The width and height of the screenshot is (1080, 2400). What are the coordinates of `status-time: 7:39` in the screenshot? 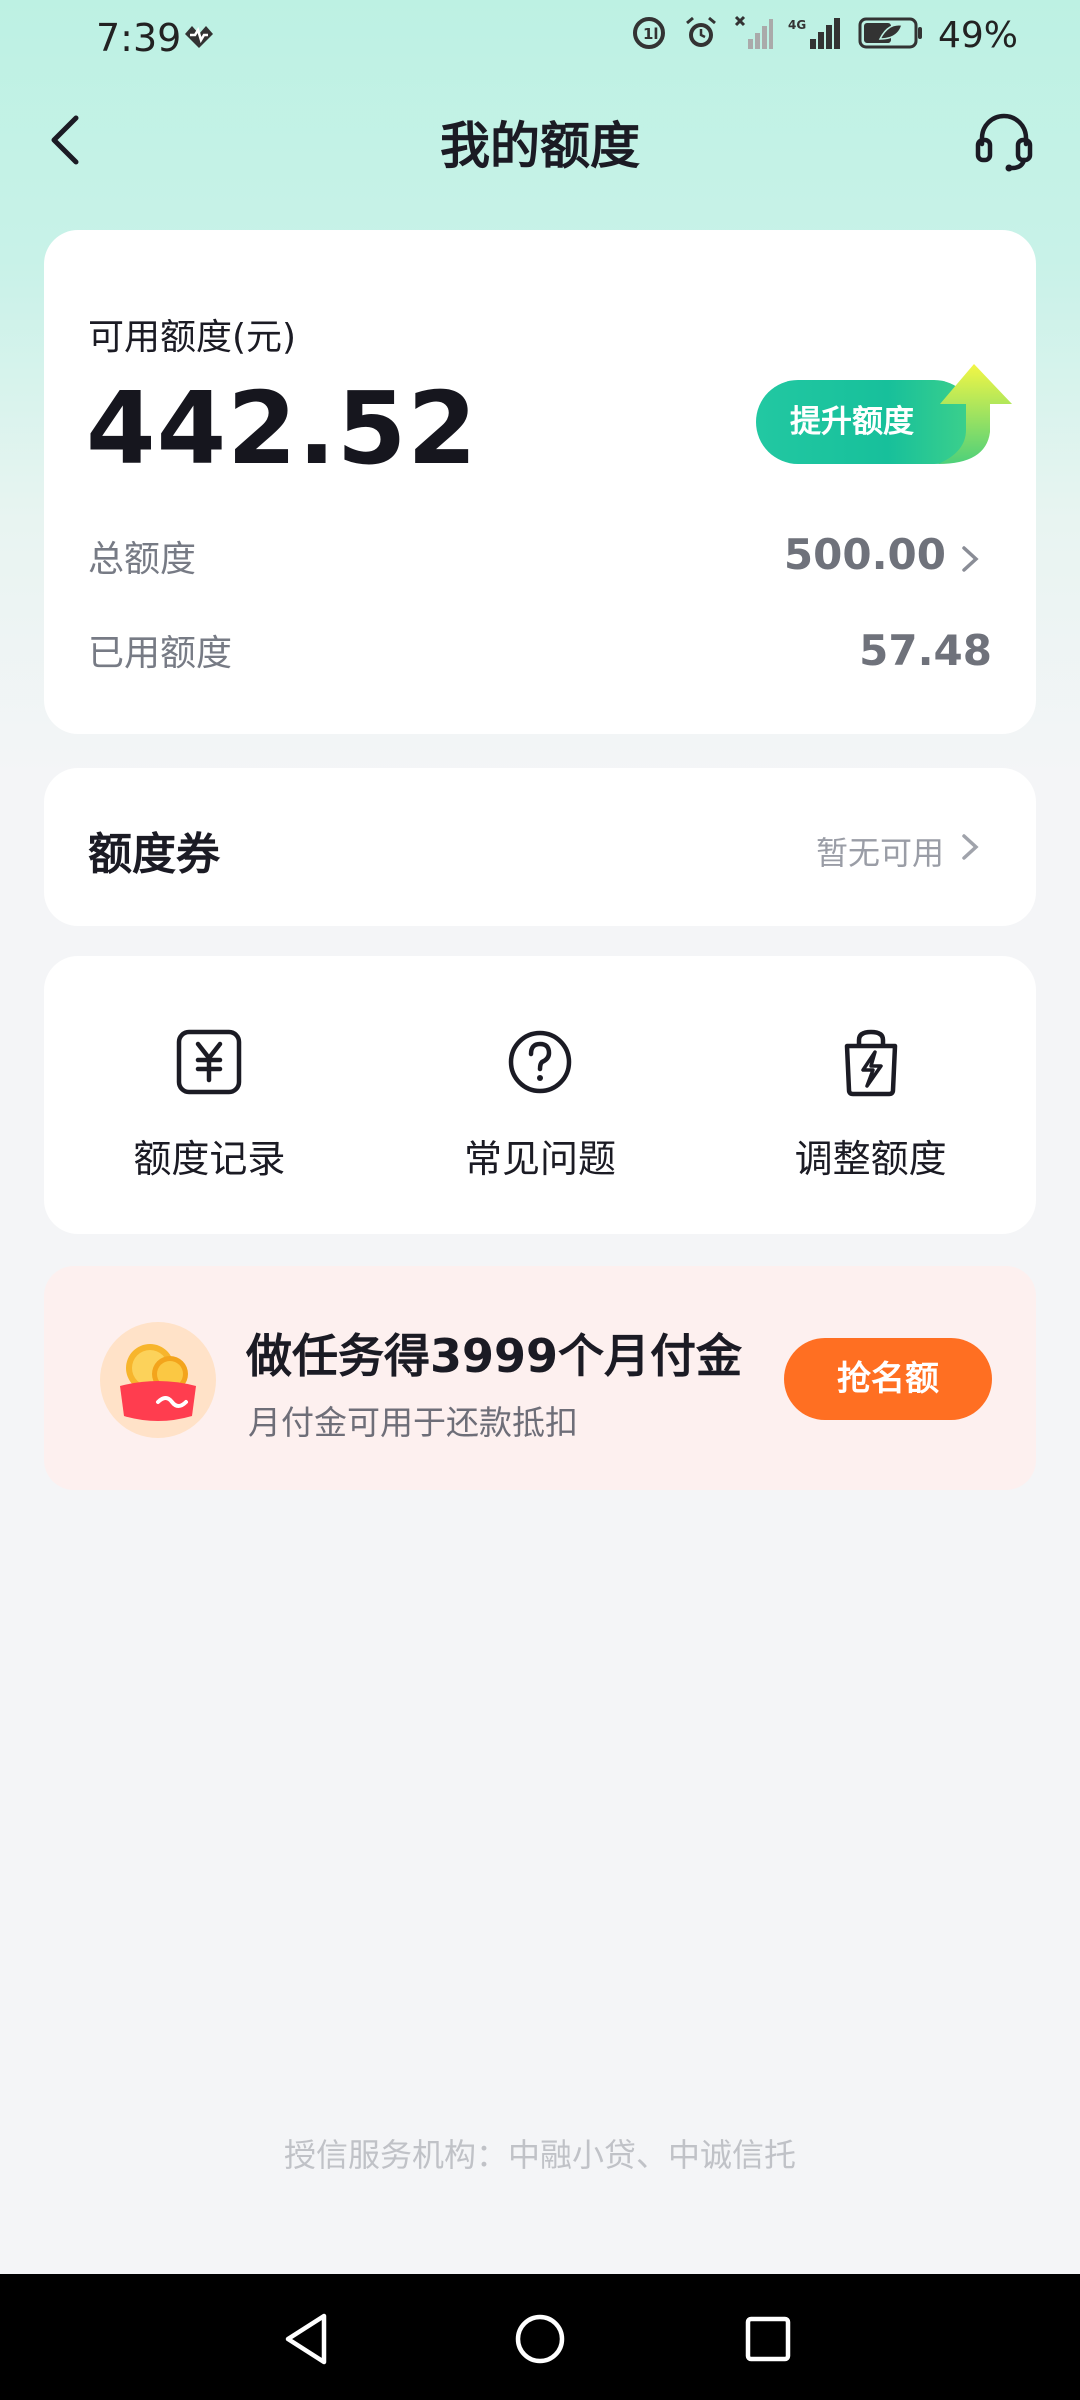 It's located at (139, 38).